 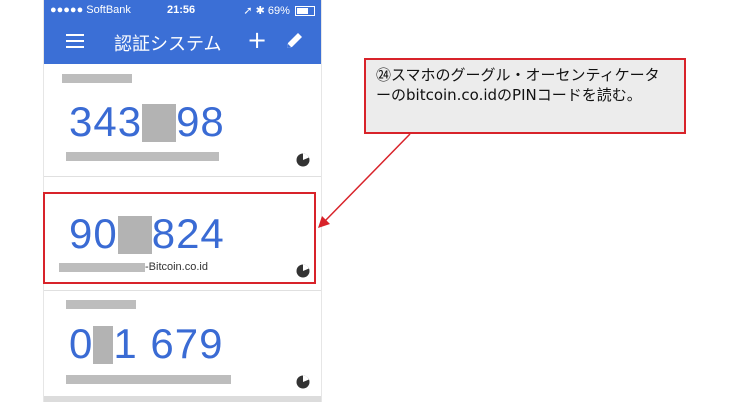 I want to click on carrier-label: ●●●●● SoftBank, so click(x=90, y=10).